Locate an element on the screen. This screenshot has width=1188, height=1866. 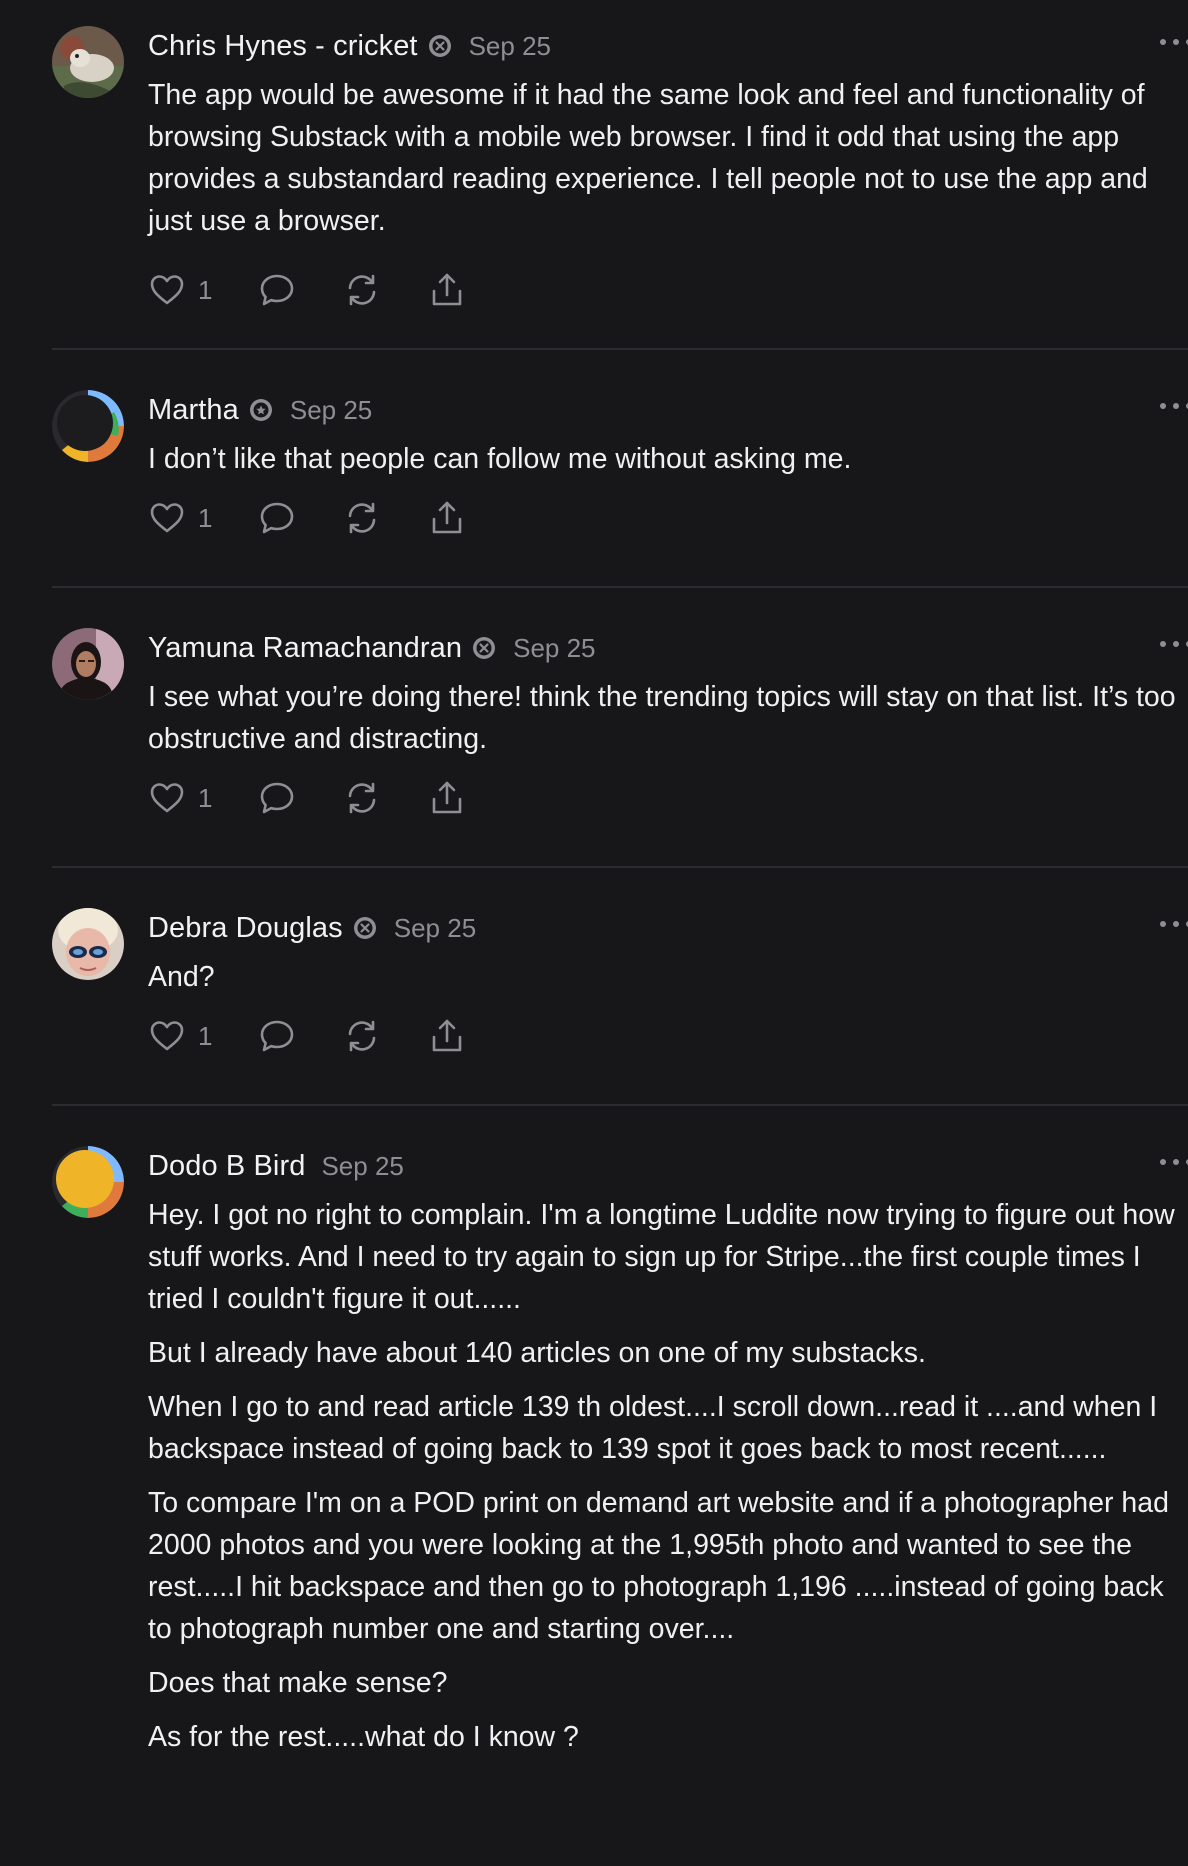
author-name: Yamuna Ramachandran is located at coordinates (305, 648).